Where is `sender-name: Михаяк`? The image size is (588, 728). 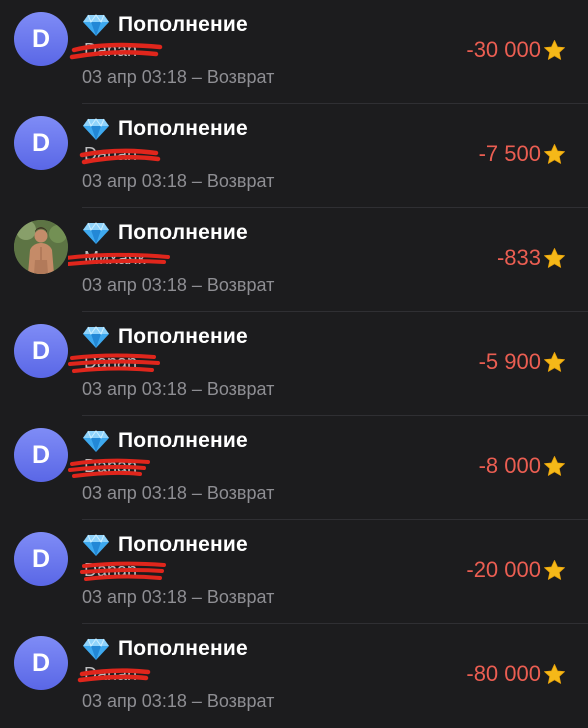 sender-name: Михаяк is located at coordinates (130, 259).